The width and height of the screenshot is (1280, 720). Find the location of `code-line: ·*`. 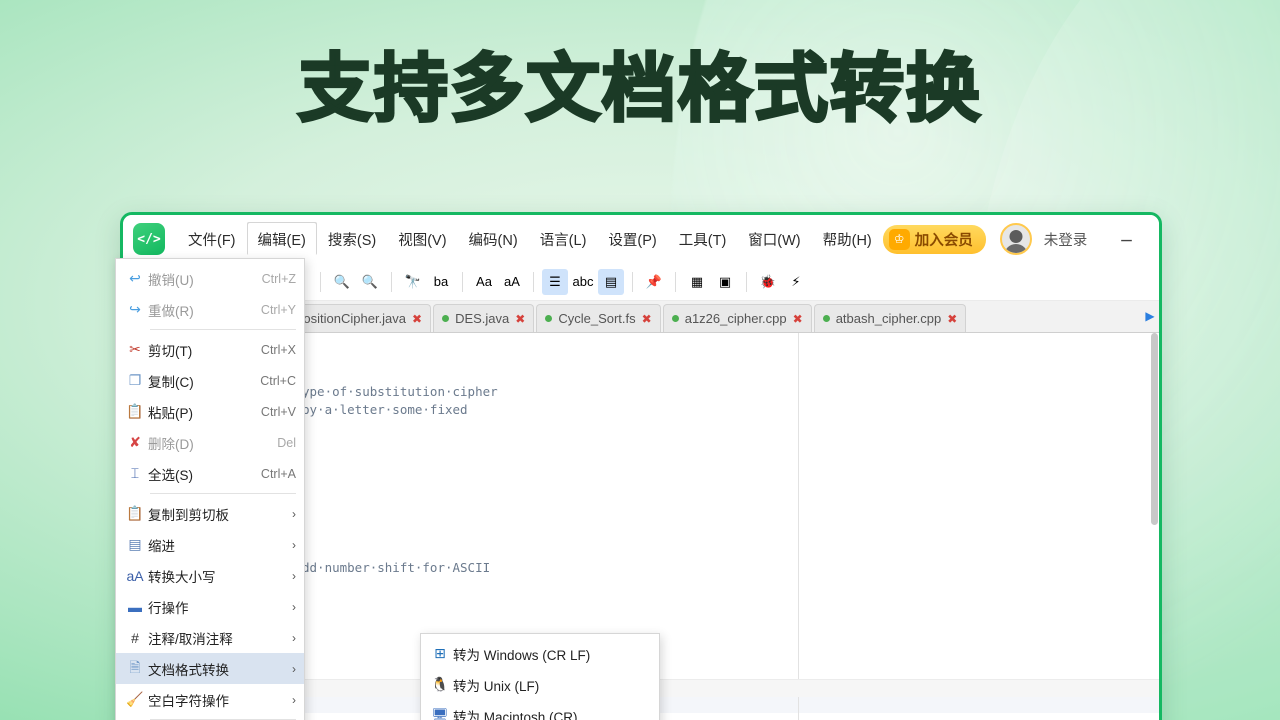

code-line: ·* is located at coordinates (657, 452).